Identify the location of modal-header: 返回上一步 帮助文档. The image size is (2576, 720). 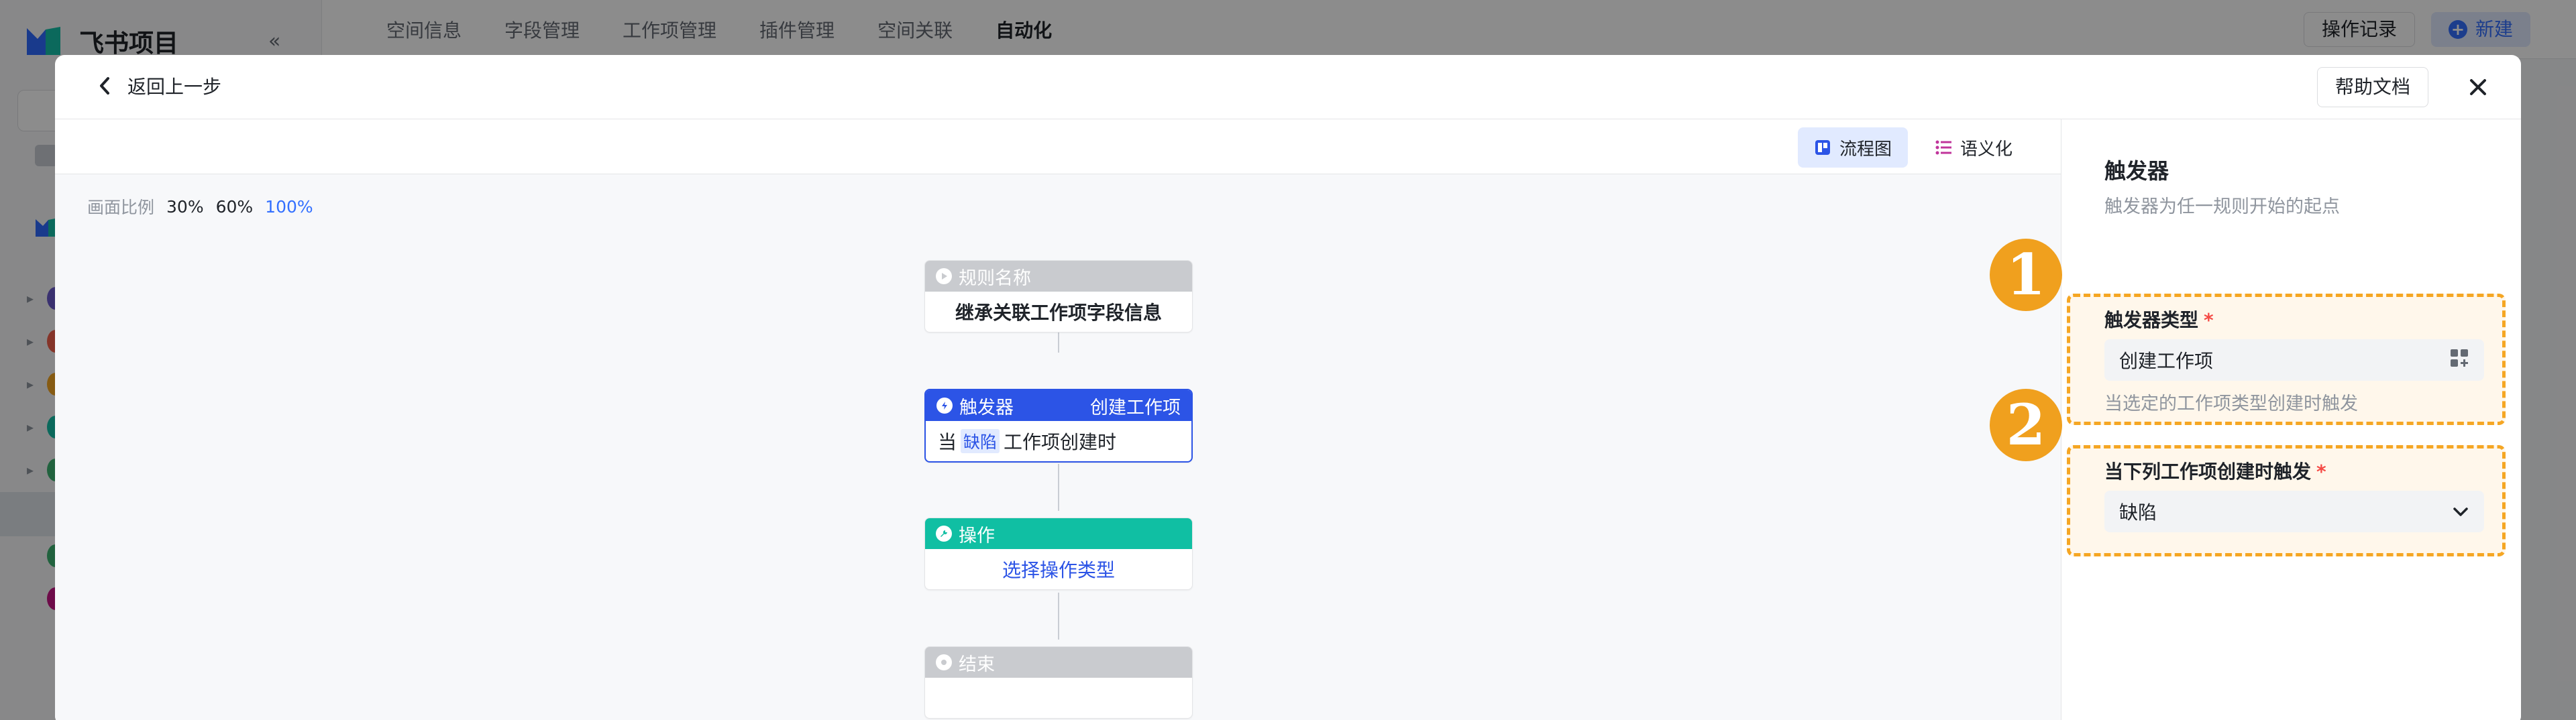
(1288, 87).